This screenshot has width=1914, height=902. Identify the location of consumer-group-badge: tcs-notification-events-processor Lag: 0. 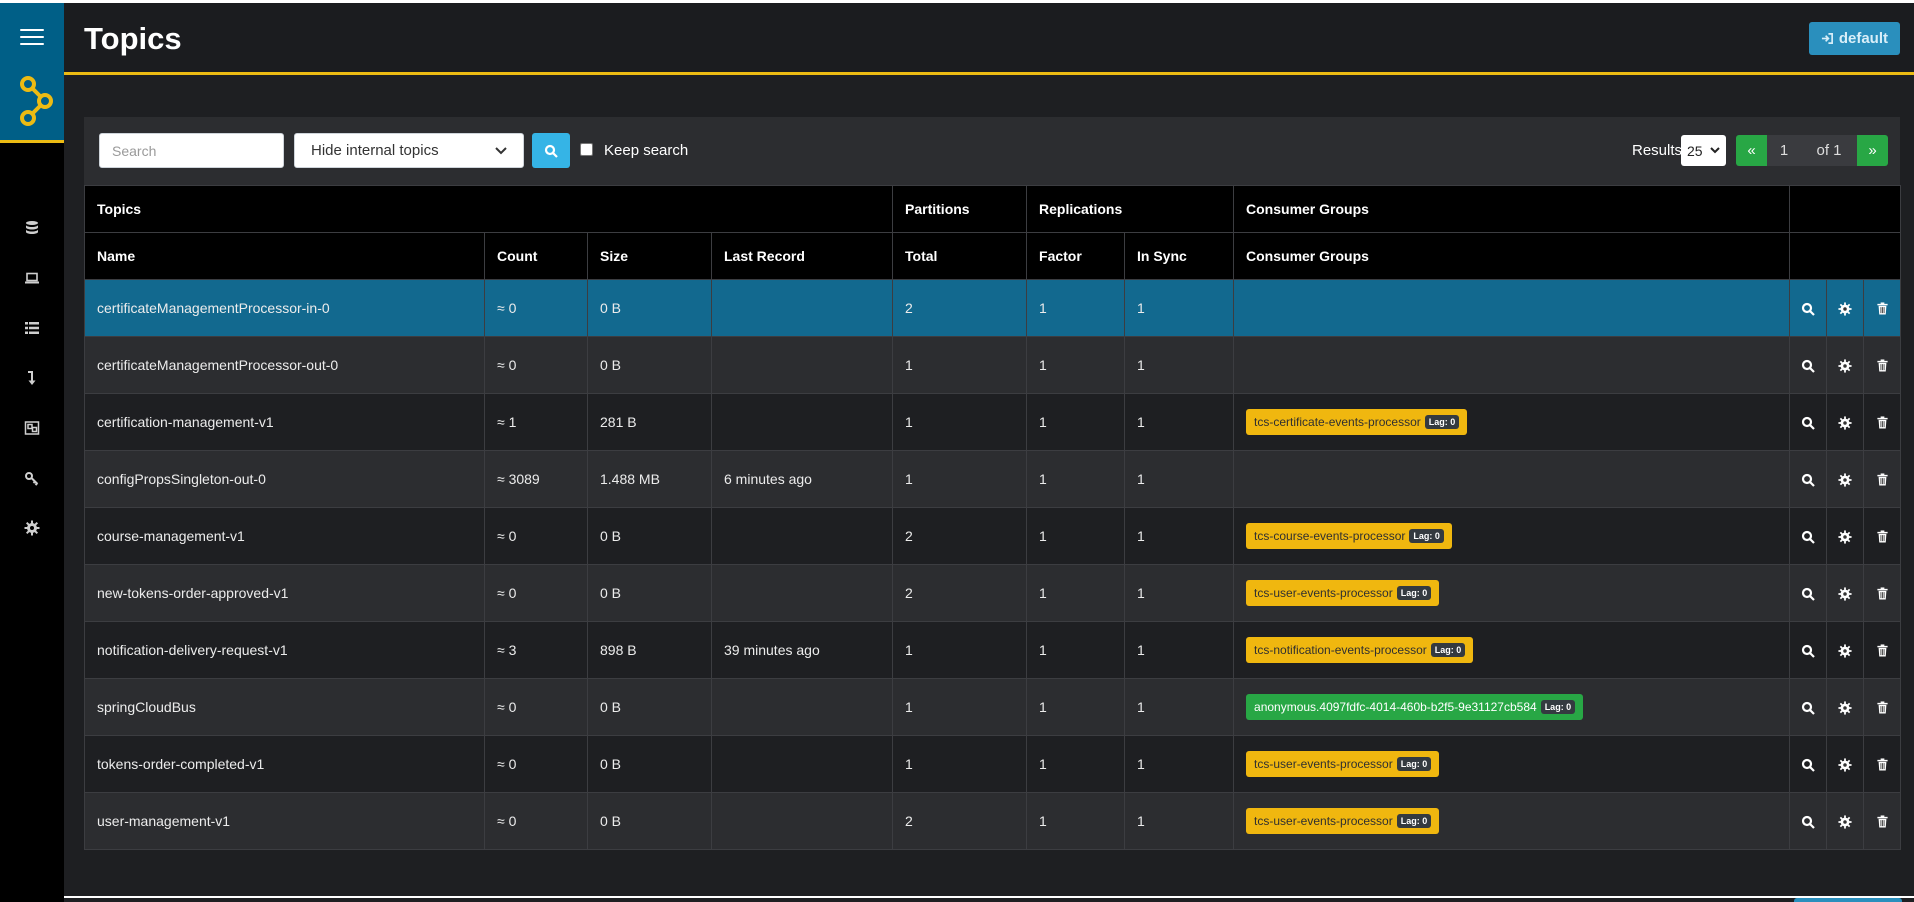
(1360, 650).